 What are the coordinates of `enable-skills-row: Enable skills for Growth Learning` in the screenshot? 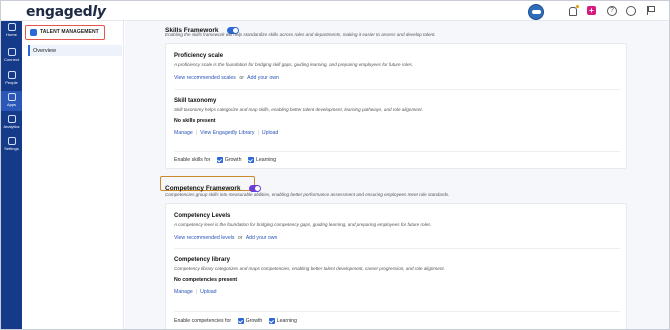 It's located at (225, 160).